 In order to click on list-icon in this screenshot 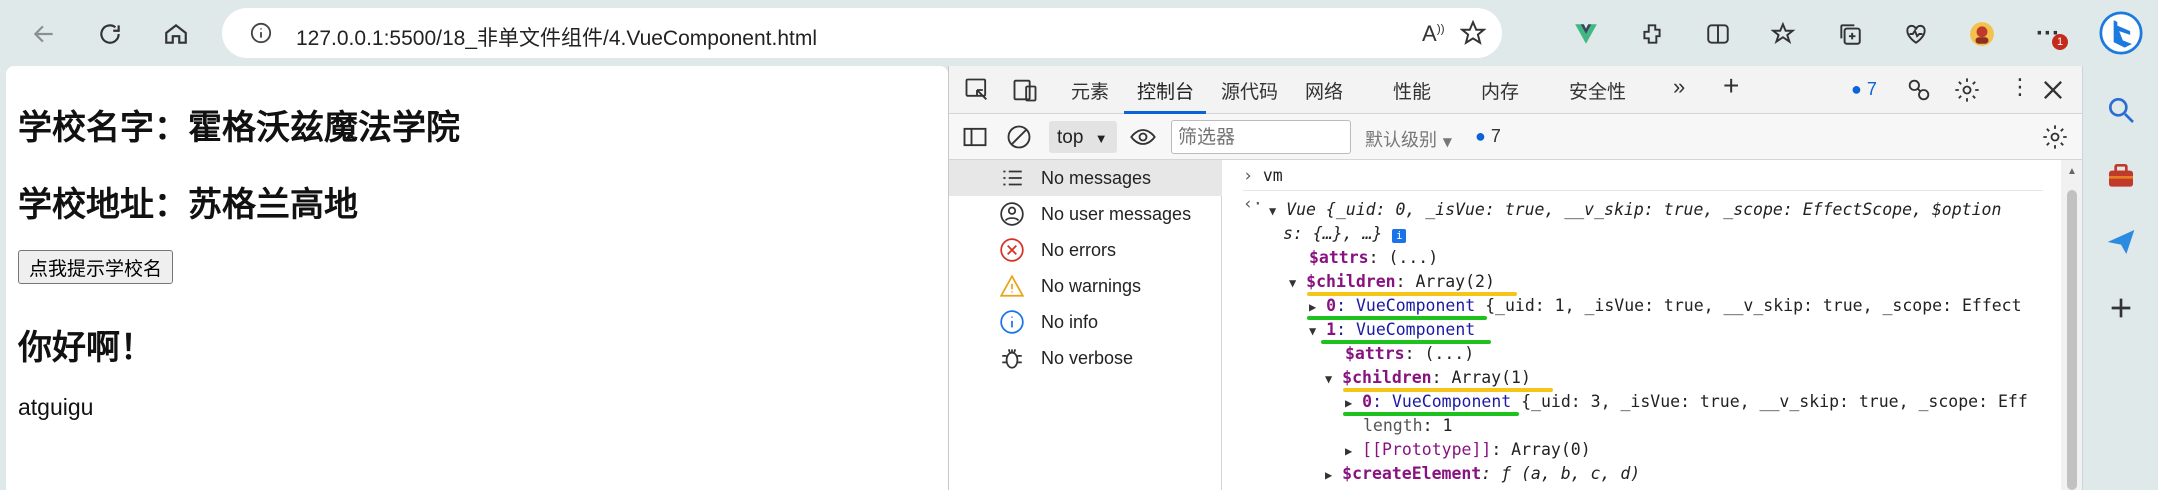, I will do `click(1012, 178)`.